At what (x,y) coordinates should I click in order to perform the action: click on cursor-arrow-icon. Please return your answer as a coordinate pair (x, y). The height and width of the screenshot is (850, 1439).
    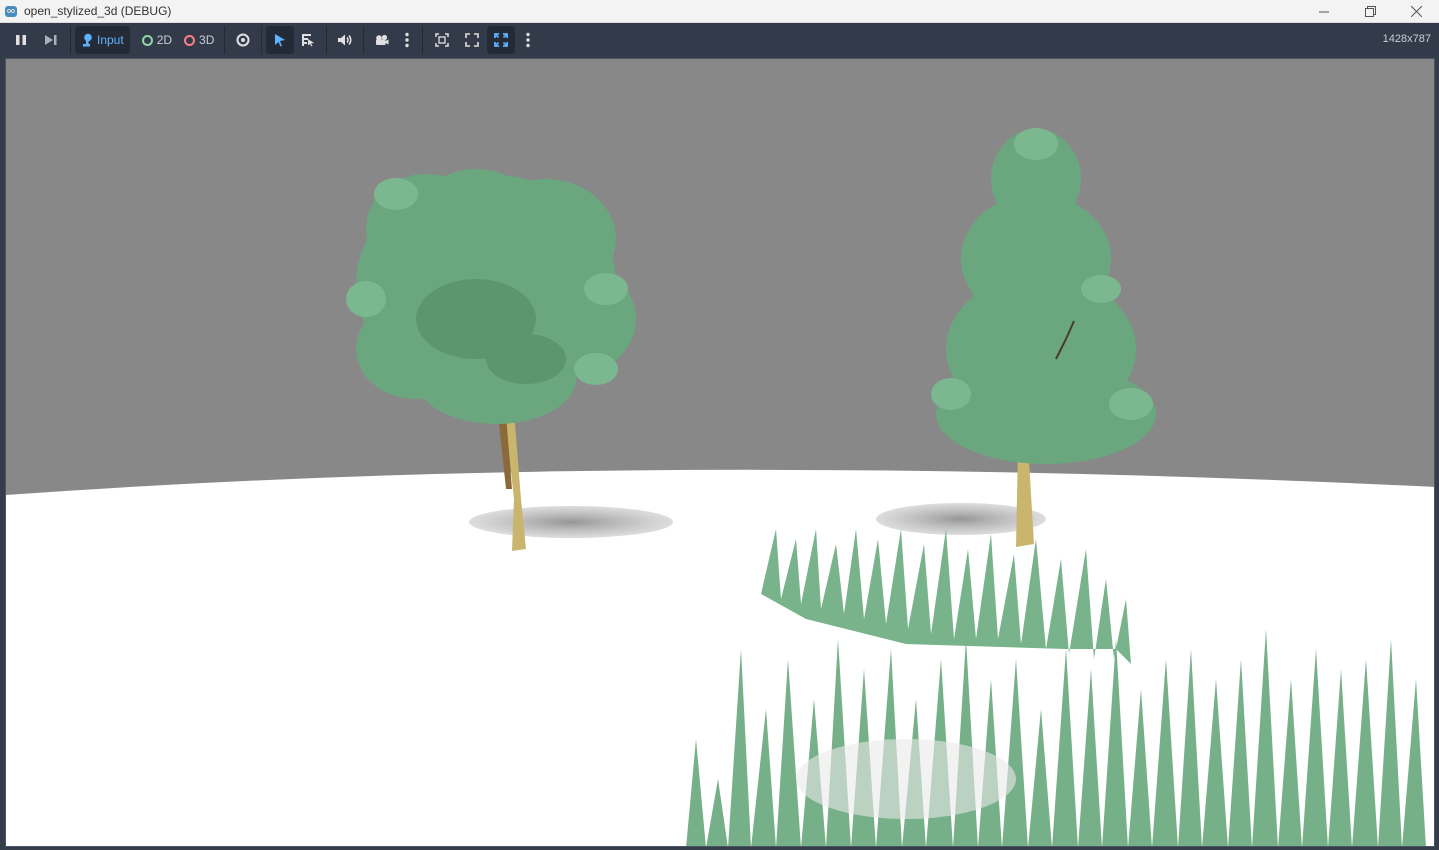
    Looking at the image, I should click on (280, 40).